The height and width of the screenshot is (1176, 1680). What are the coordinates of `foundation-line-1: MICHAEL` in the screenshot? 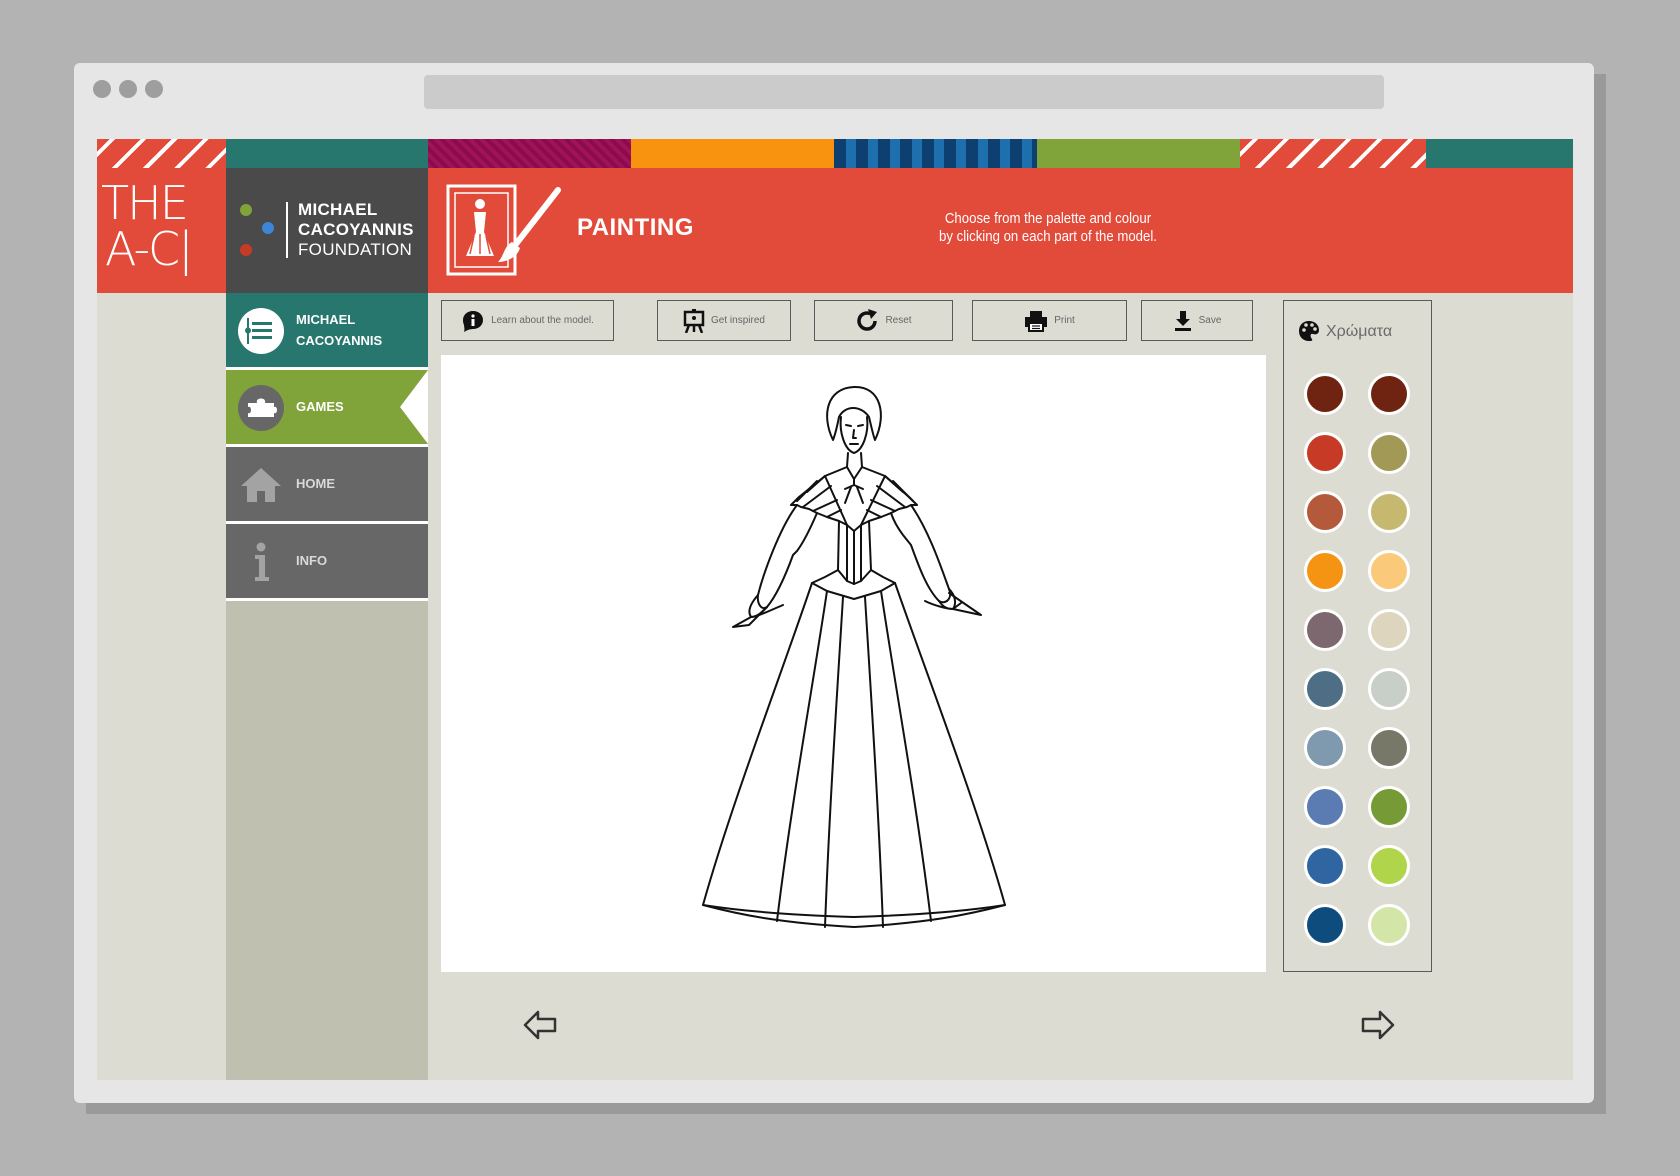 It's located at (338, 209).